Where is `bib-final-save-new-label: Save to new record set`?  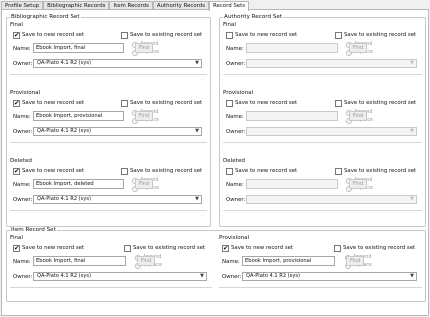 bib-final-save-new-label: Save to new record set is located at coordinates (53, 35).